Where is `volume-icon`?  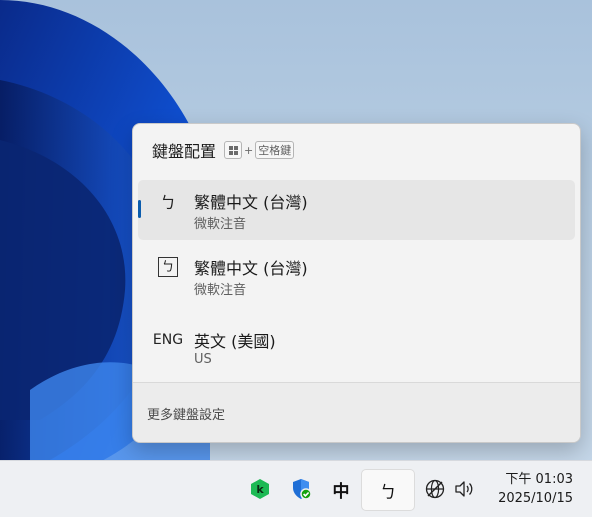 volume-icon is located at coordinates (464, 489).